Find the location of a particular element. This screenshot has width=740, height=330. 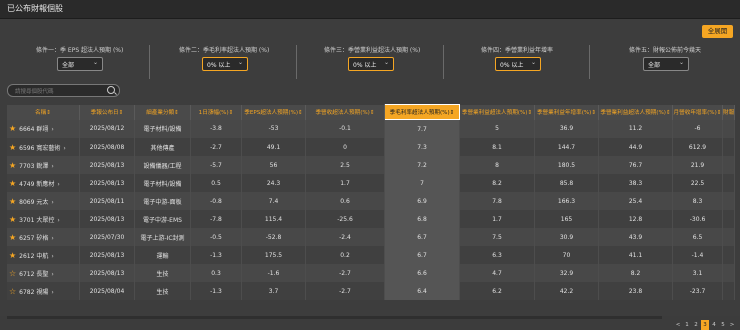

col-label: 1日漲幅(%) is located at coordinates (213, 113).